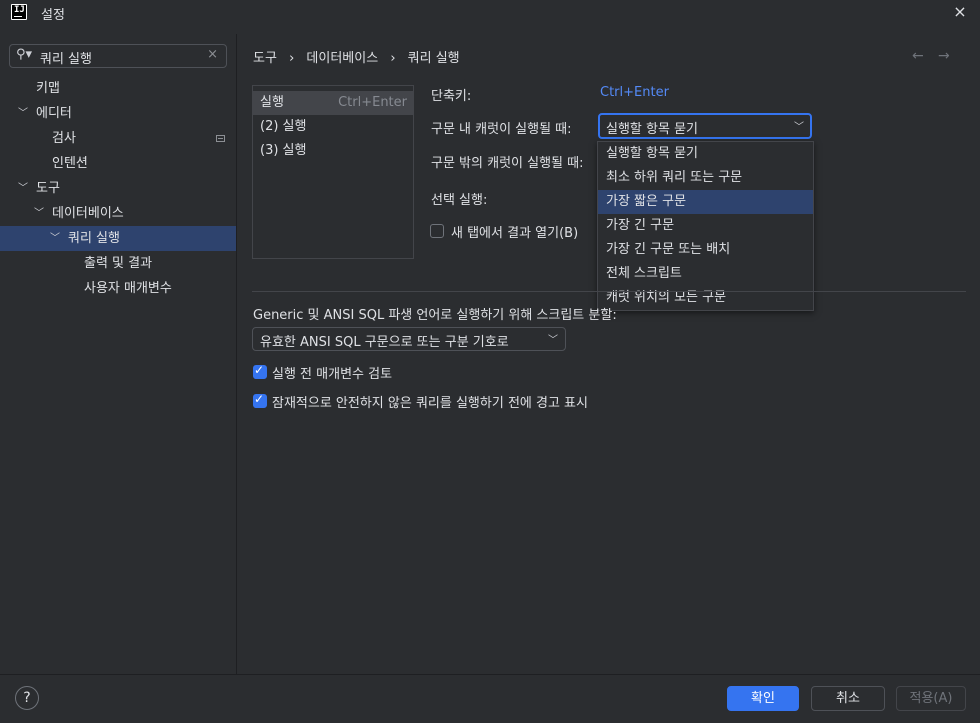 The image size is (980, 723). What do you see at coordinates (918, 56) in the screenshot?
I see `back-arrow-icon: ←` at bounding box center [918, 56].